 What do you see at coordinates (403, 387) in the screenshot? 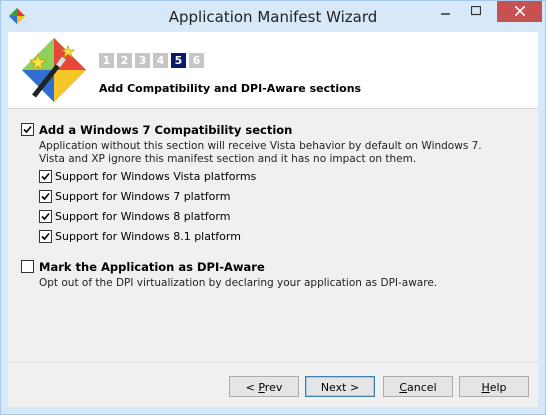
I see `cancel-button-accesskey: C` at bounding box center [403, 387].